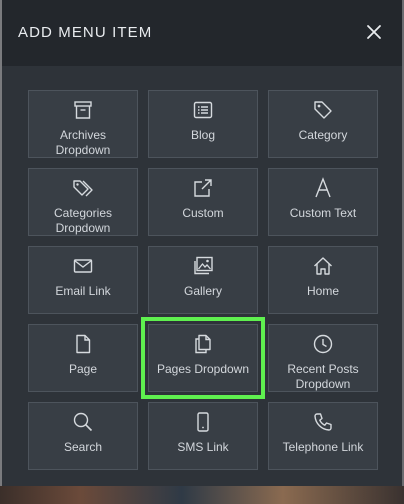 The image size is (404, 504). Describe the element at coordinates (323, 422) in the screenshot. I see `phone-icon` at that location.